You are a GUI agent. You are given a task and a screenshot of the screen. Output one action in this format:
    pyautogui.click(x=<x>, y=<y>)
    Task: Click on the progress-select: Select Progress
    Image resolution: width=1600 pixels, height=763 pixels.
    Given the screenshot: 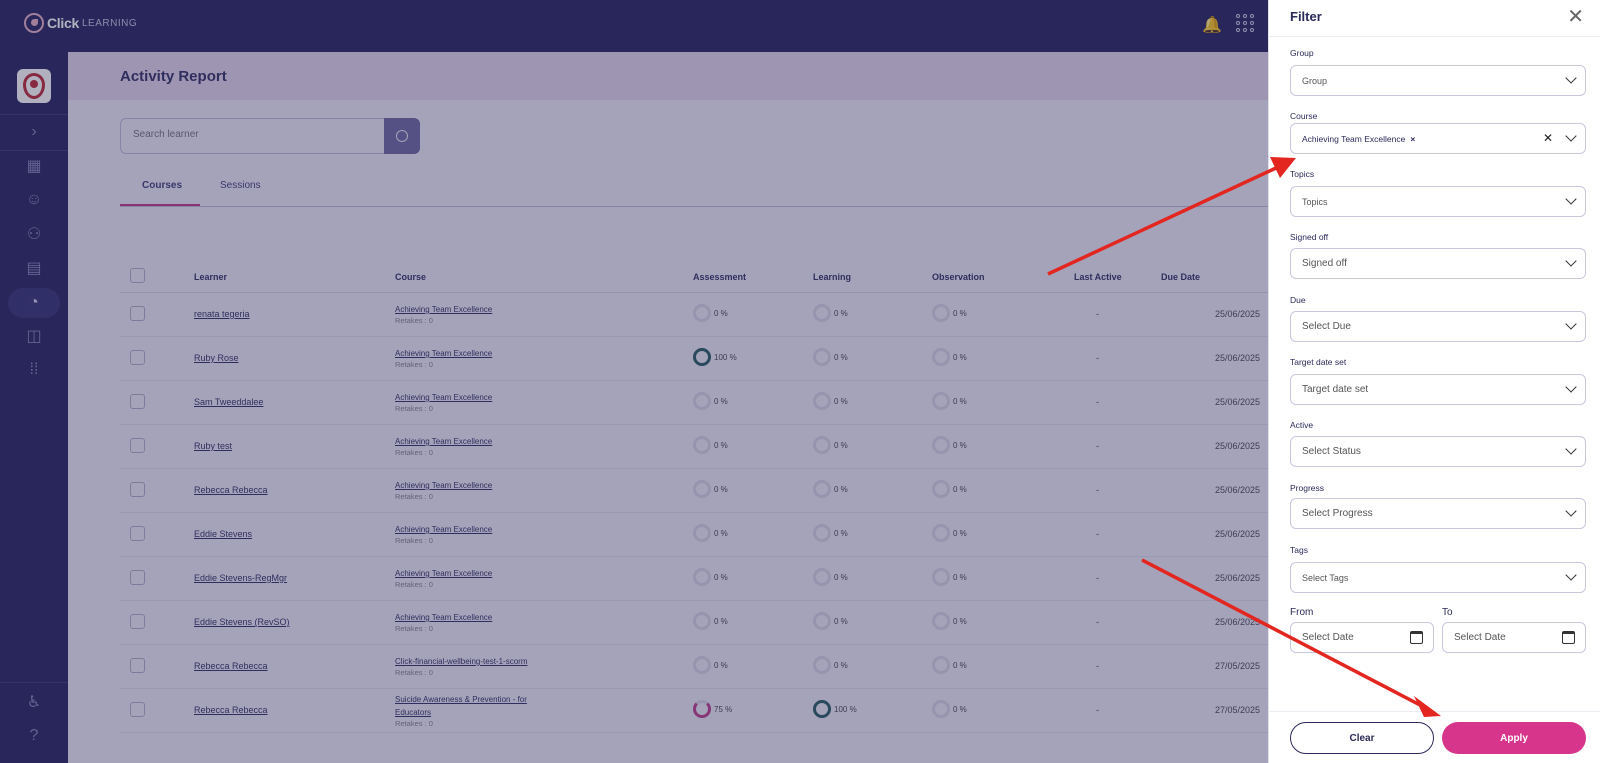 What is the action you would take?
    pyautogui.click(x=1438, y=513)
    